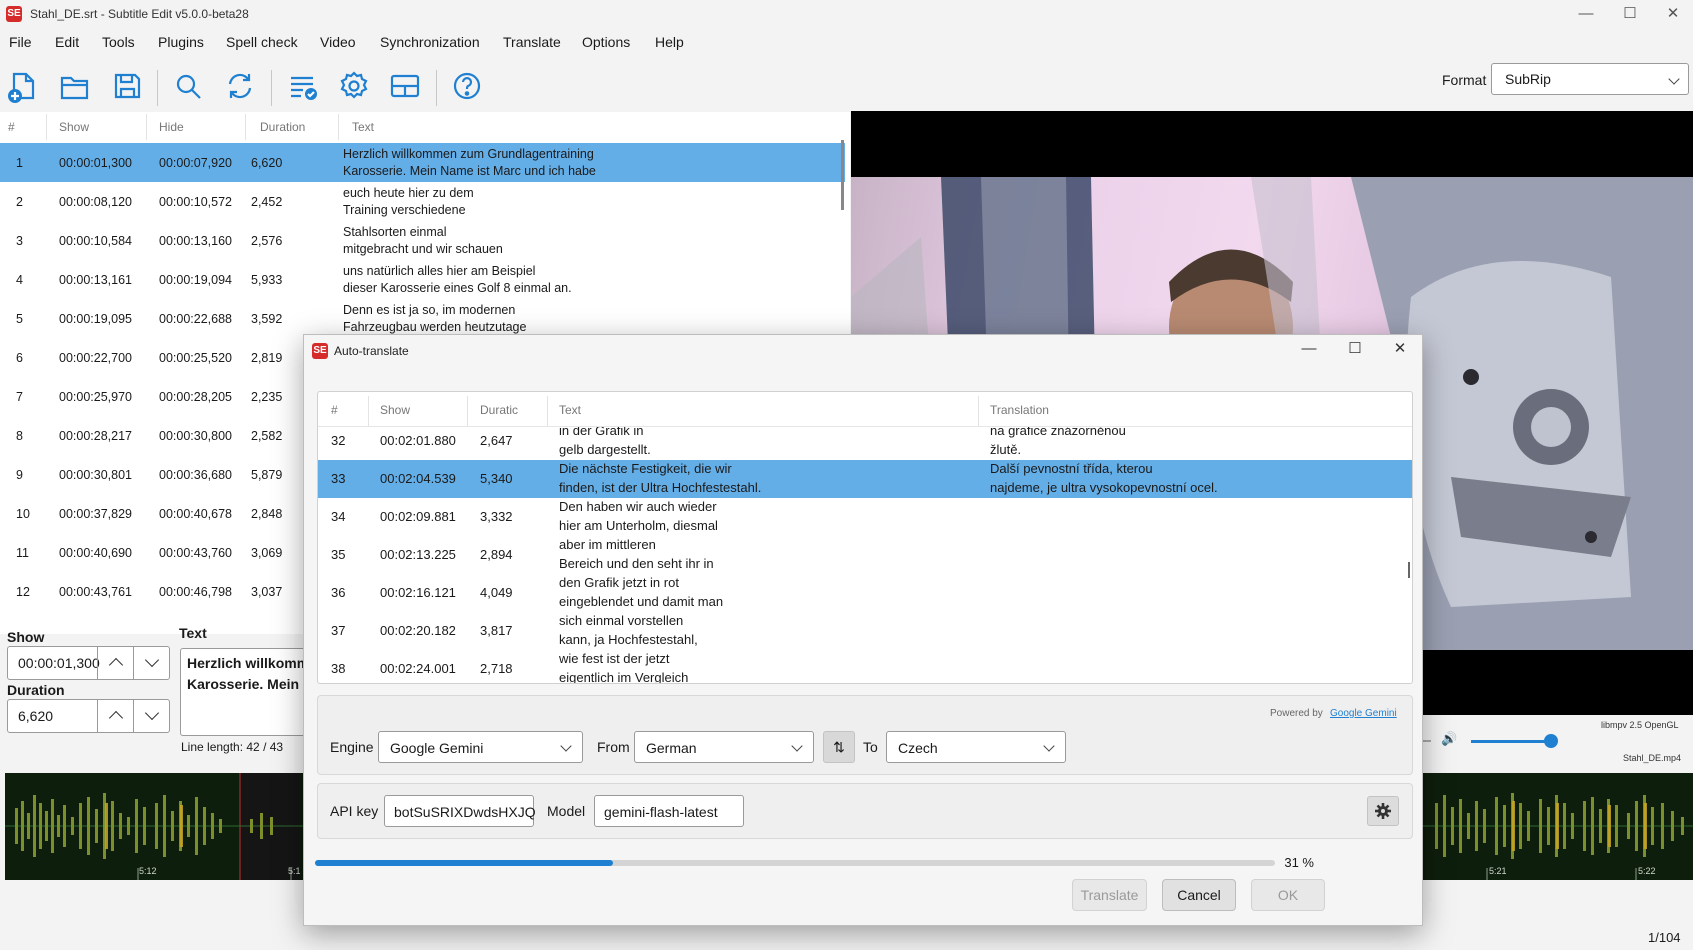 Image resolution: width=1693 pixels, height=950 pixels. Describe the element at coordinates (22, 86) in the screenshot. I see `new-file-icon` at that location.